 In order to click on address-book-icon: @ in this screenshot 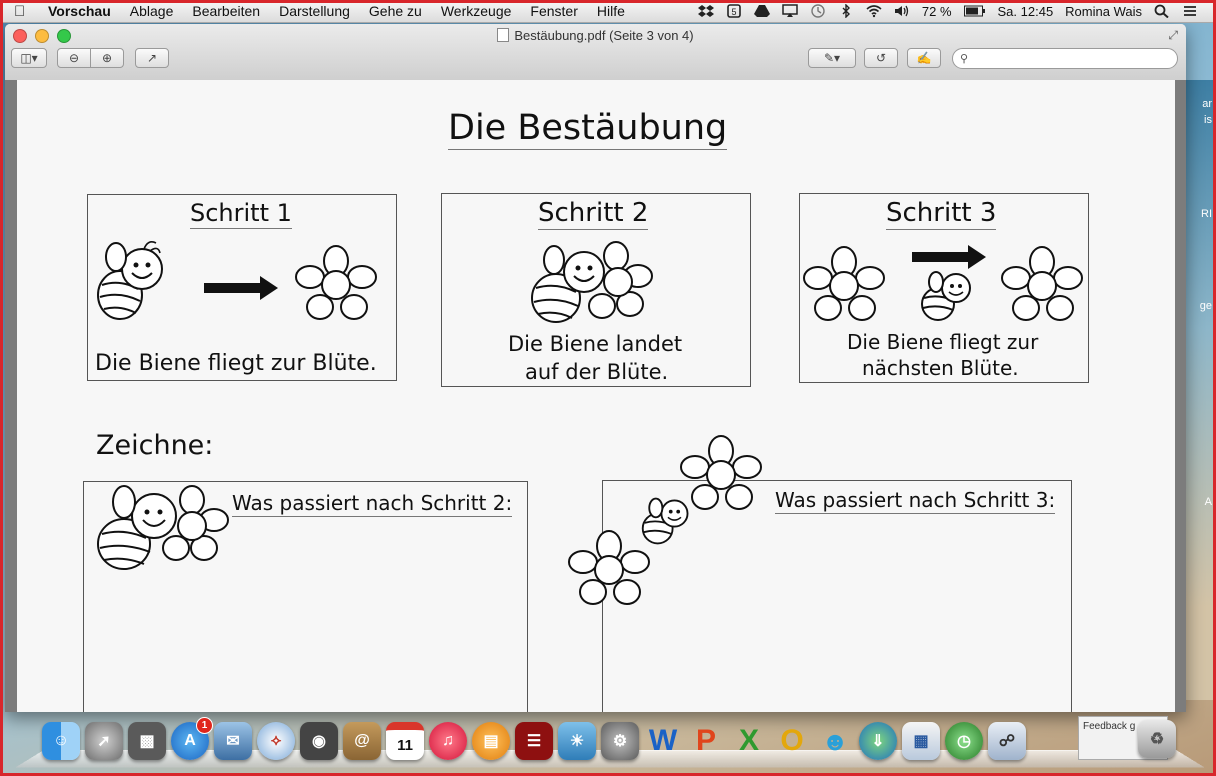, I will do `click(362, 741)`.